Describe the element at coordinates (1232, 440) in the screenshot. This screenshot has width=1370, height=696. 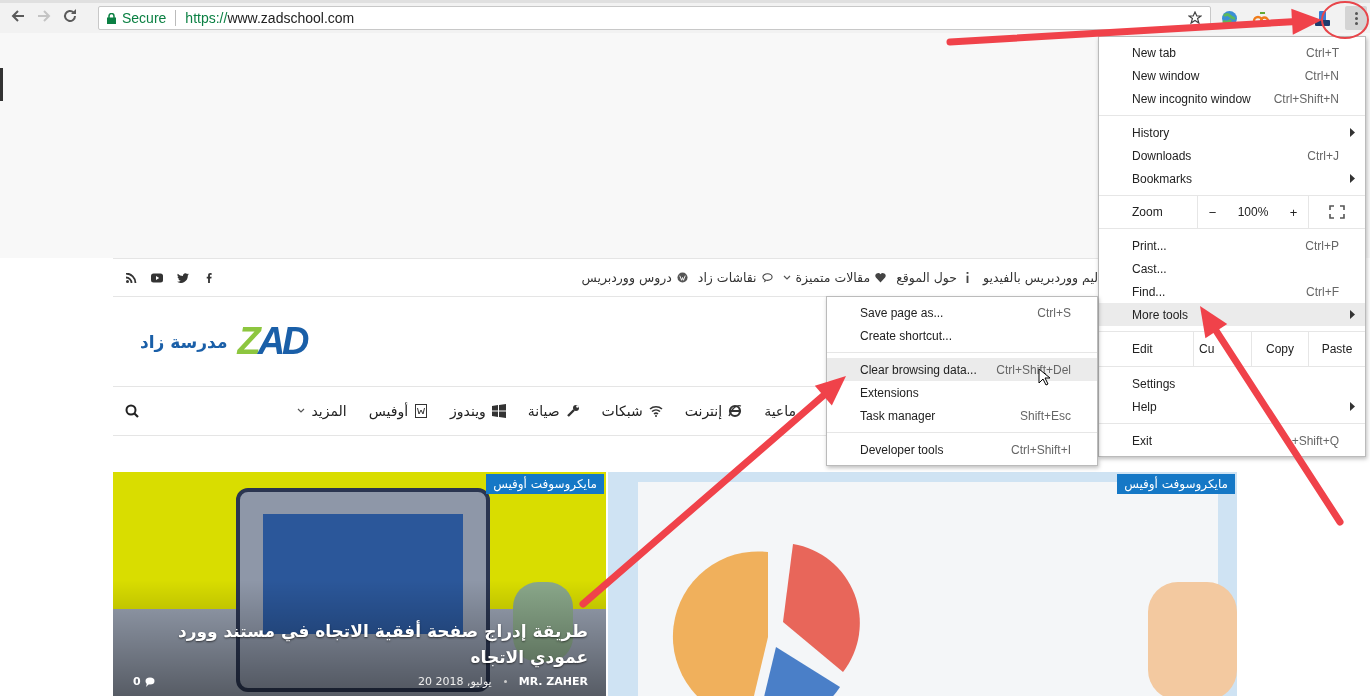
I see `menu-item: Exit +Shift+Q` at that location.